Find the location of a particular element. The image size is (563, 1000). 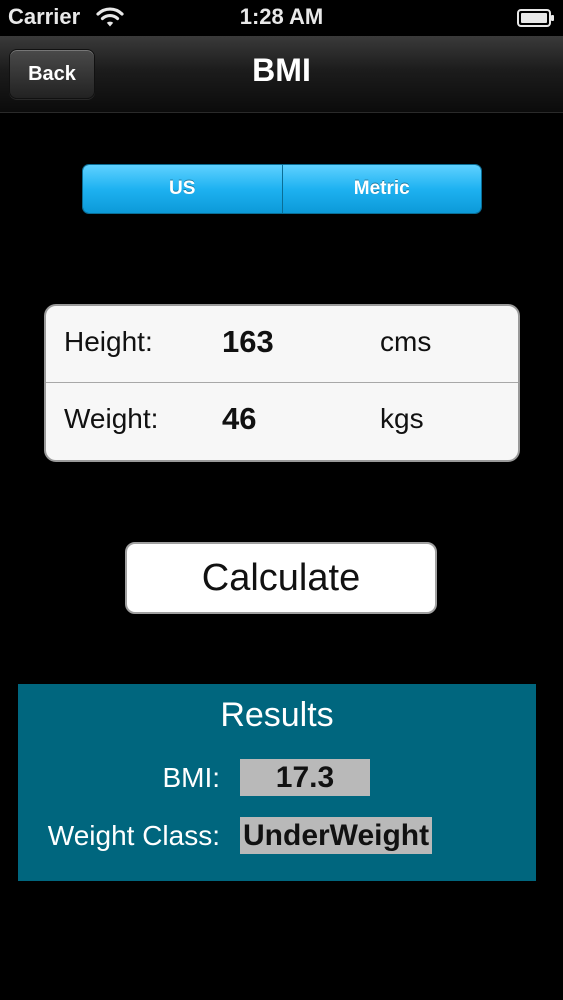

height-value: 163 is located at coordinates (248, 342).